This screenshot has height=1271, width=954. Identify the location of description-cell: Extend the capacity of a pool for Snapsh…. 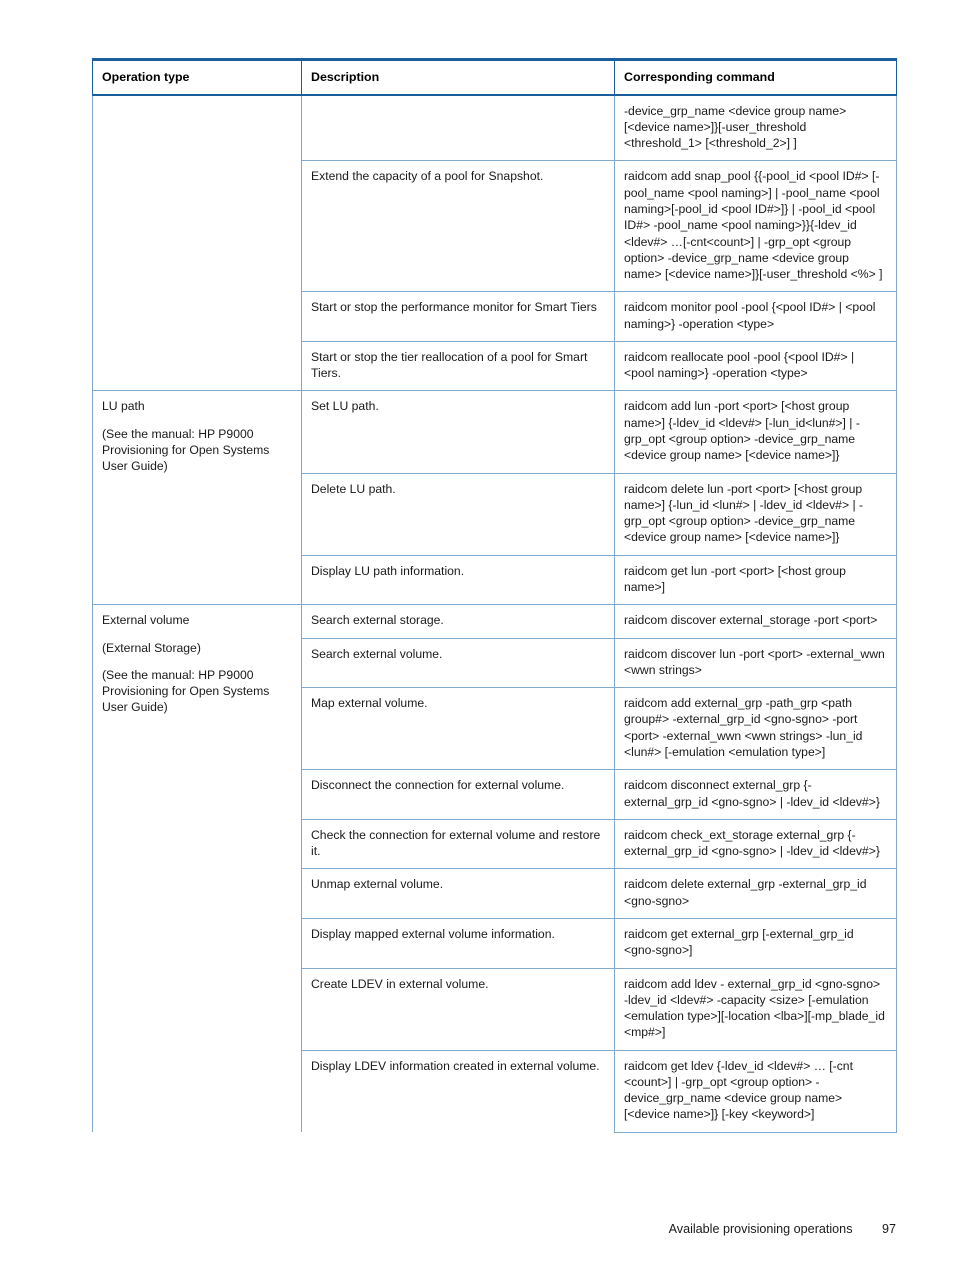
(458, 226).